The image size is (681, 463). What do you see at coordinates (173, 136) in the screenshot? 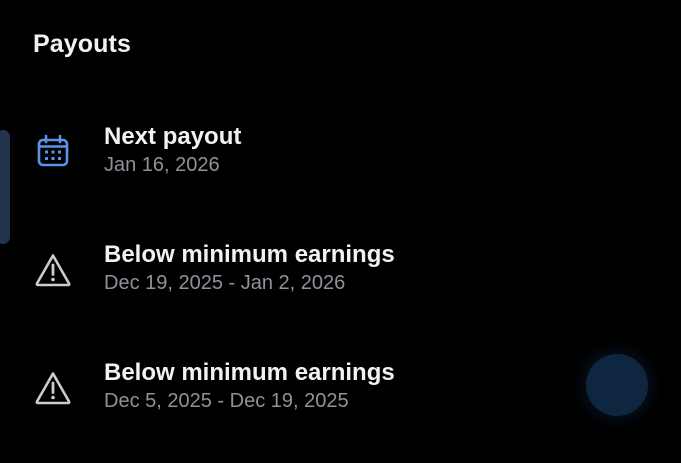
I see `list-item-title: Next payout` at bounding box center [173, 136].